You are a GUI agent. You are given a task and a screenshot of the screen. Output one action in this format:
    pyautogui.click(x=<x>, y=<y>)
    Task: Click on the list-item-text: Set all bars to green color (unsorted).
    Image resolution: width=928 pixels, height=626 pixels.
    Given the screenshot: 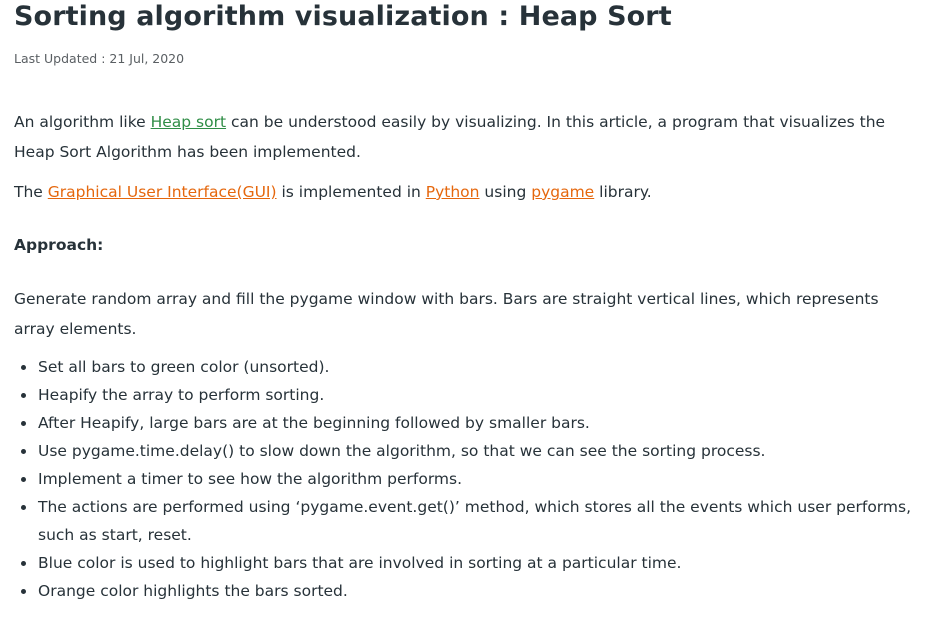 What is the action you would take?
    pyautogui.click(x=184, y=367)
    